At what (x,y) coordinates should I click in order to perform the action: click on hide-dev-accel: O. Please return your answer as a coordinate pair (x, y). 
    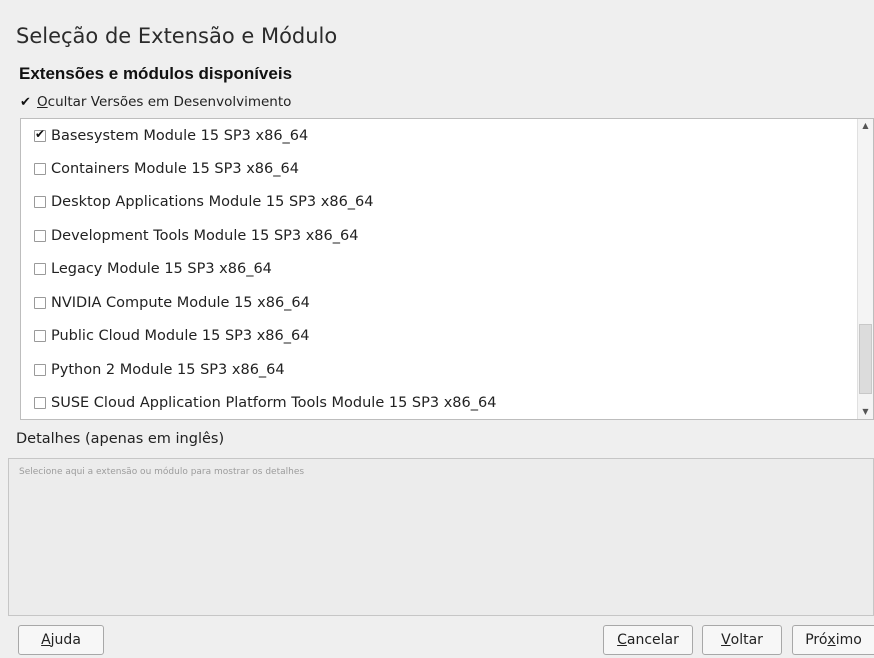
    Looking at the image, I should click on (42, 102).